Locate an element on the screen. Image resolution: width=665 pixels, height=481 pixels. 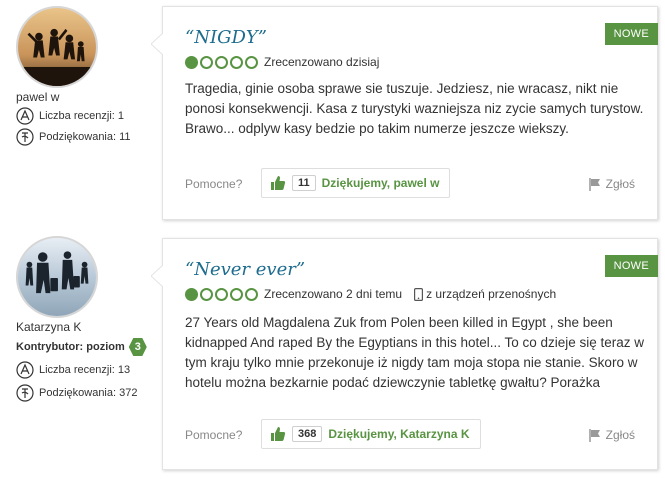
review-title: “NIGDY” is located at coordinates (226, 37).